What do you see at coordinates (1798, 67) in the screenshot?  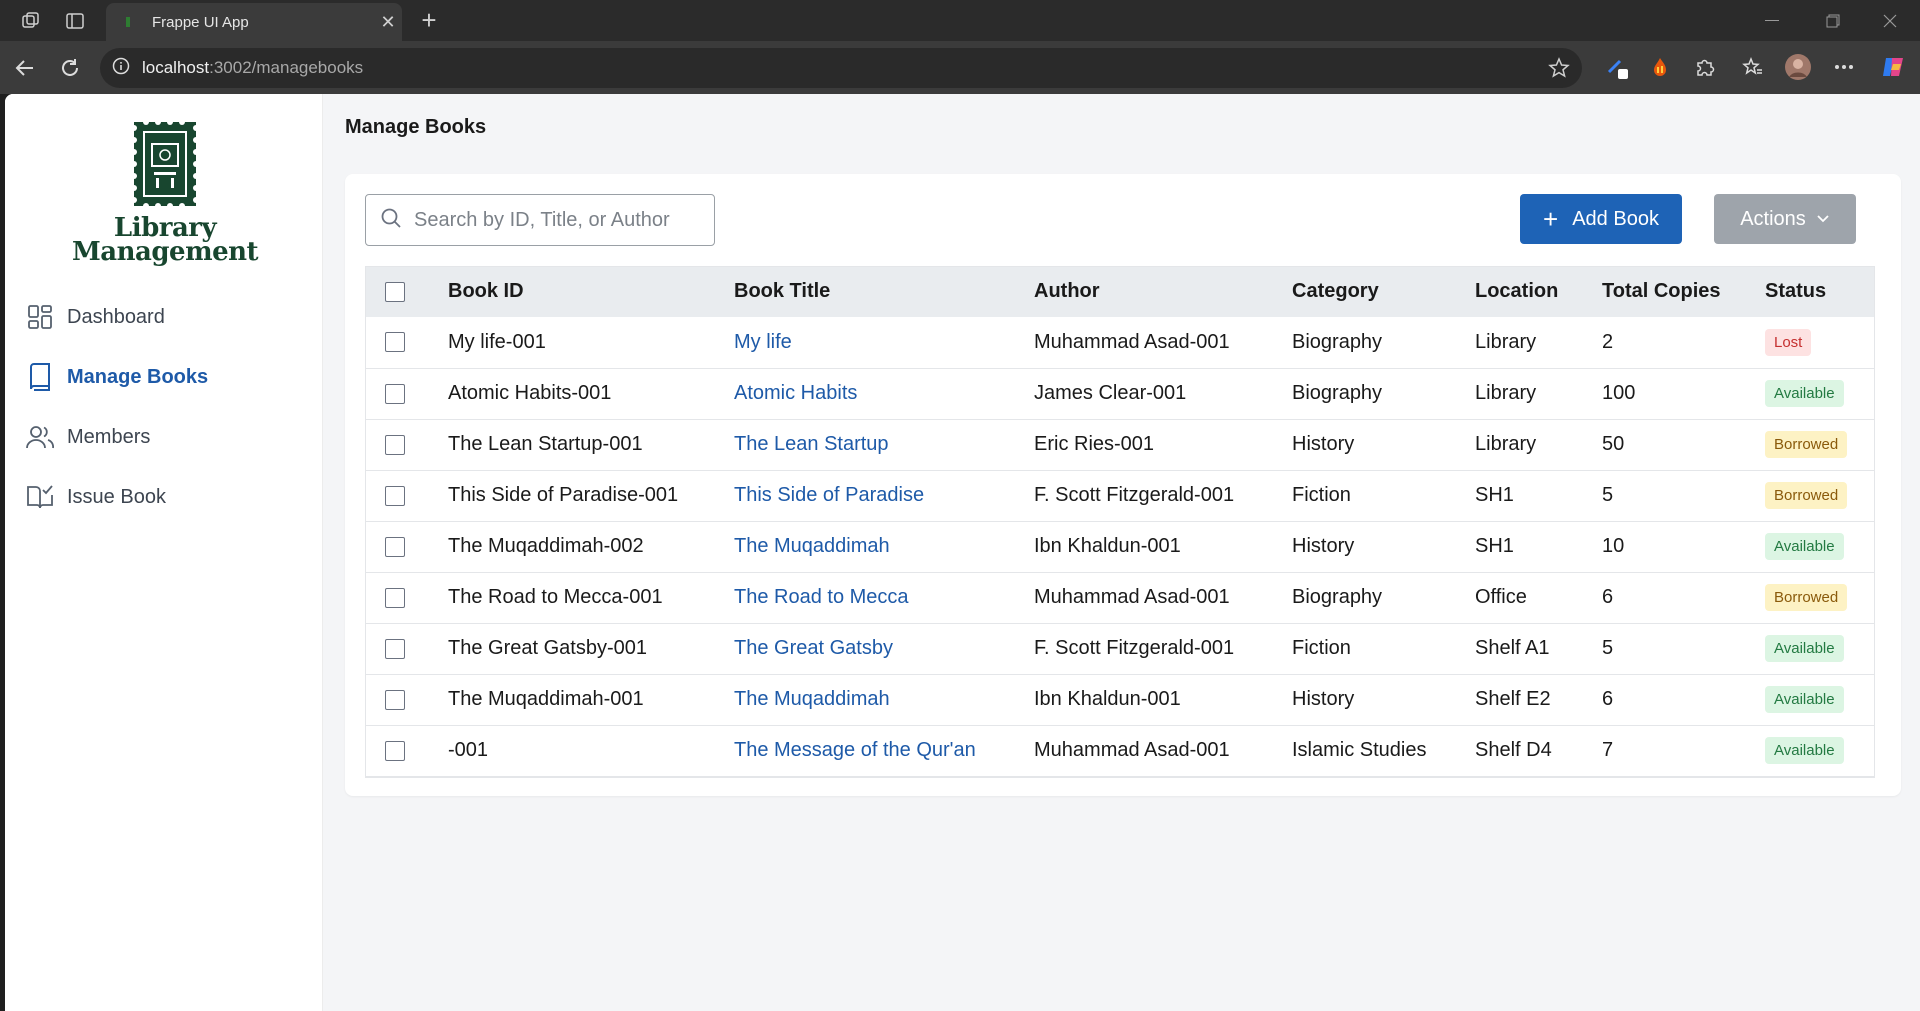 I see `profile-avatar` at bounding box center [1798, 67].